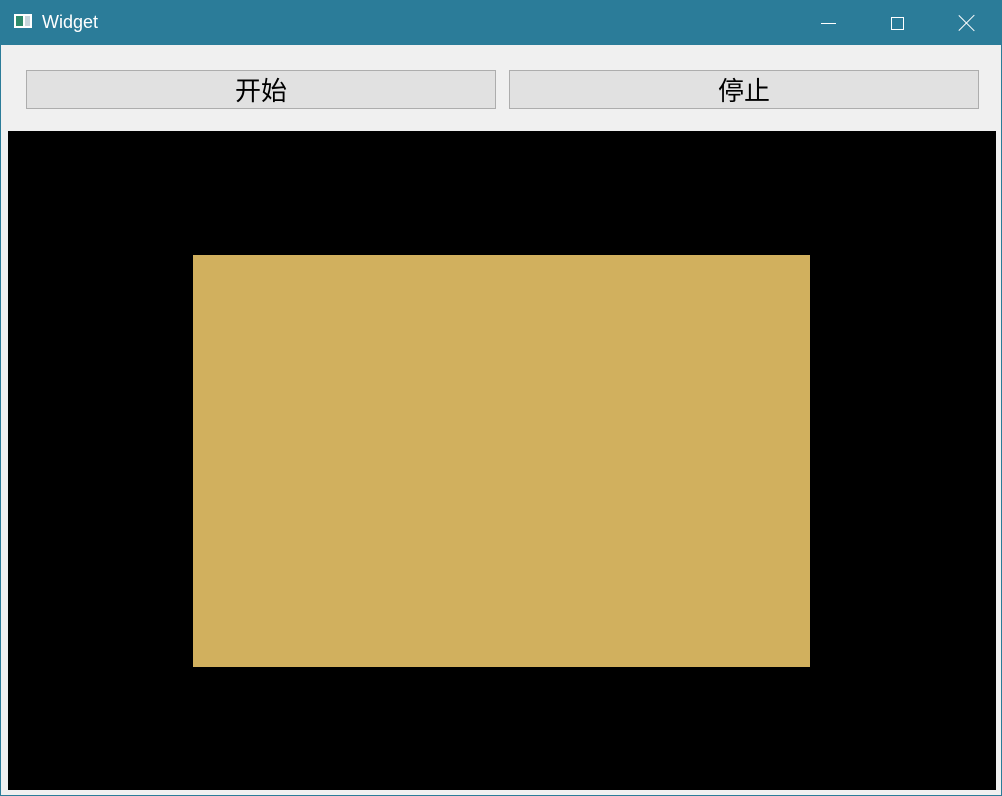 Image resolution: width=1002 pixels, height=796 pixels. I want to click on close-button, so click(967, 23).